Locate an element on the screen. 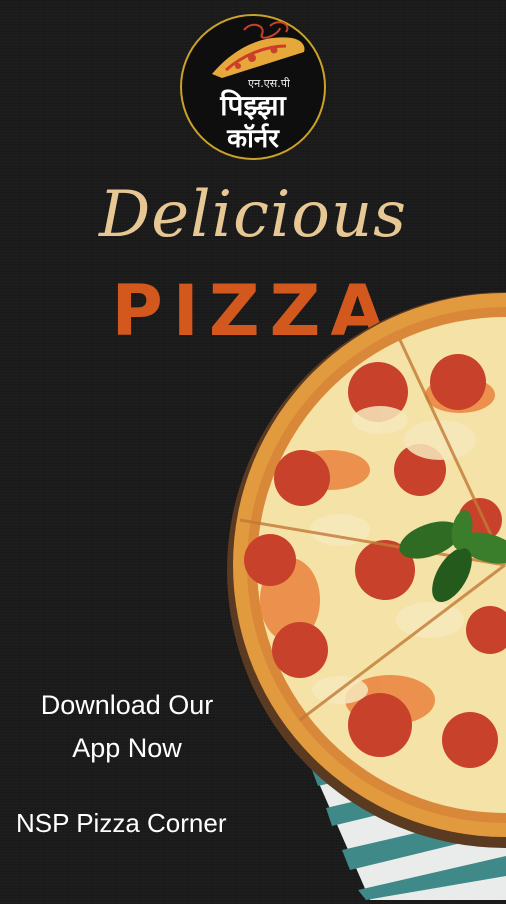 This screenshot has width=506, height=904. download-cta-line2: App Now is located at coordinates (127, 748).